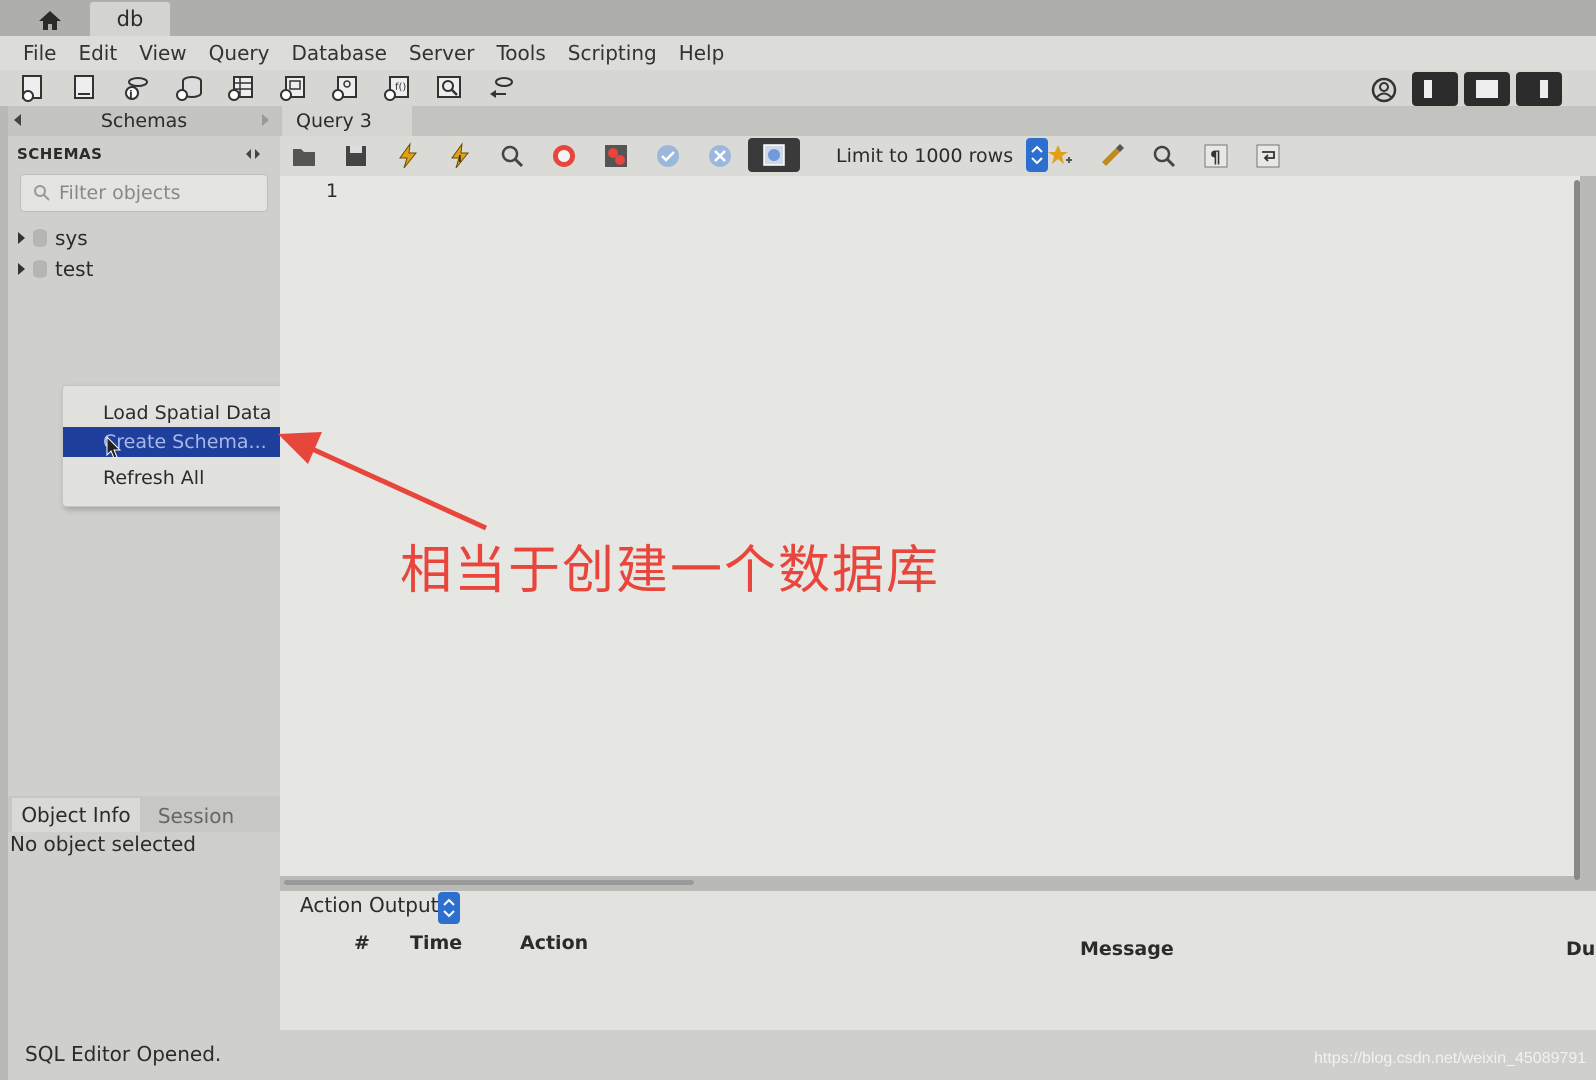 This screenshot has height=1080, width=1596. I want to click on watermark-text: https://blog.csdn.net/weixin_45089791, so click(1450, 1058).